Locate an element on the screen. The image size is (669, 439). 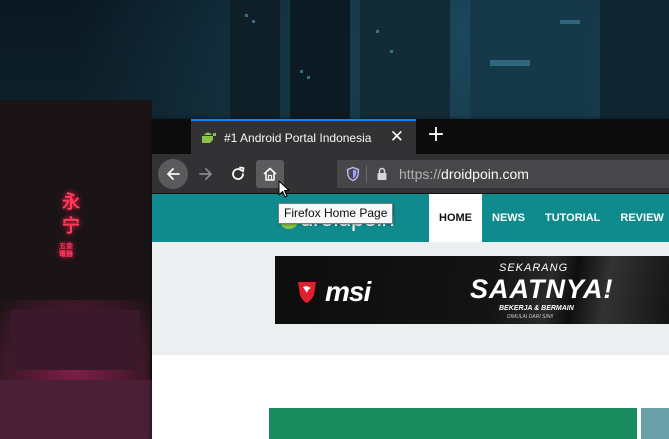
tab-strip: #1 Android Portal Indonesia ✕ + is located at coordinates (410, 136).